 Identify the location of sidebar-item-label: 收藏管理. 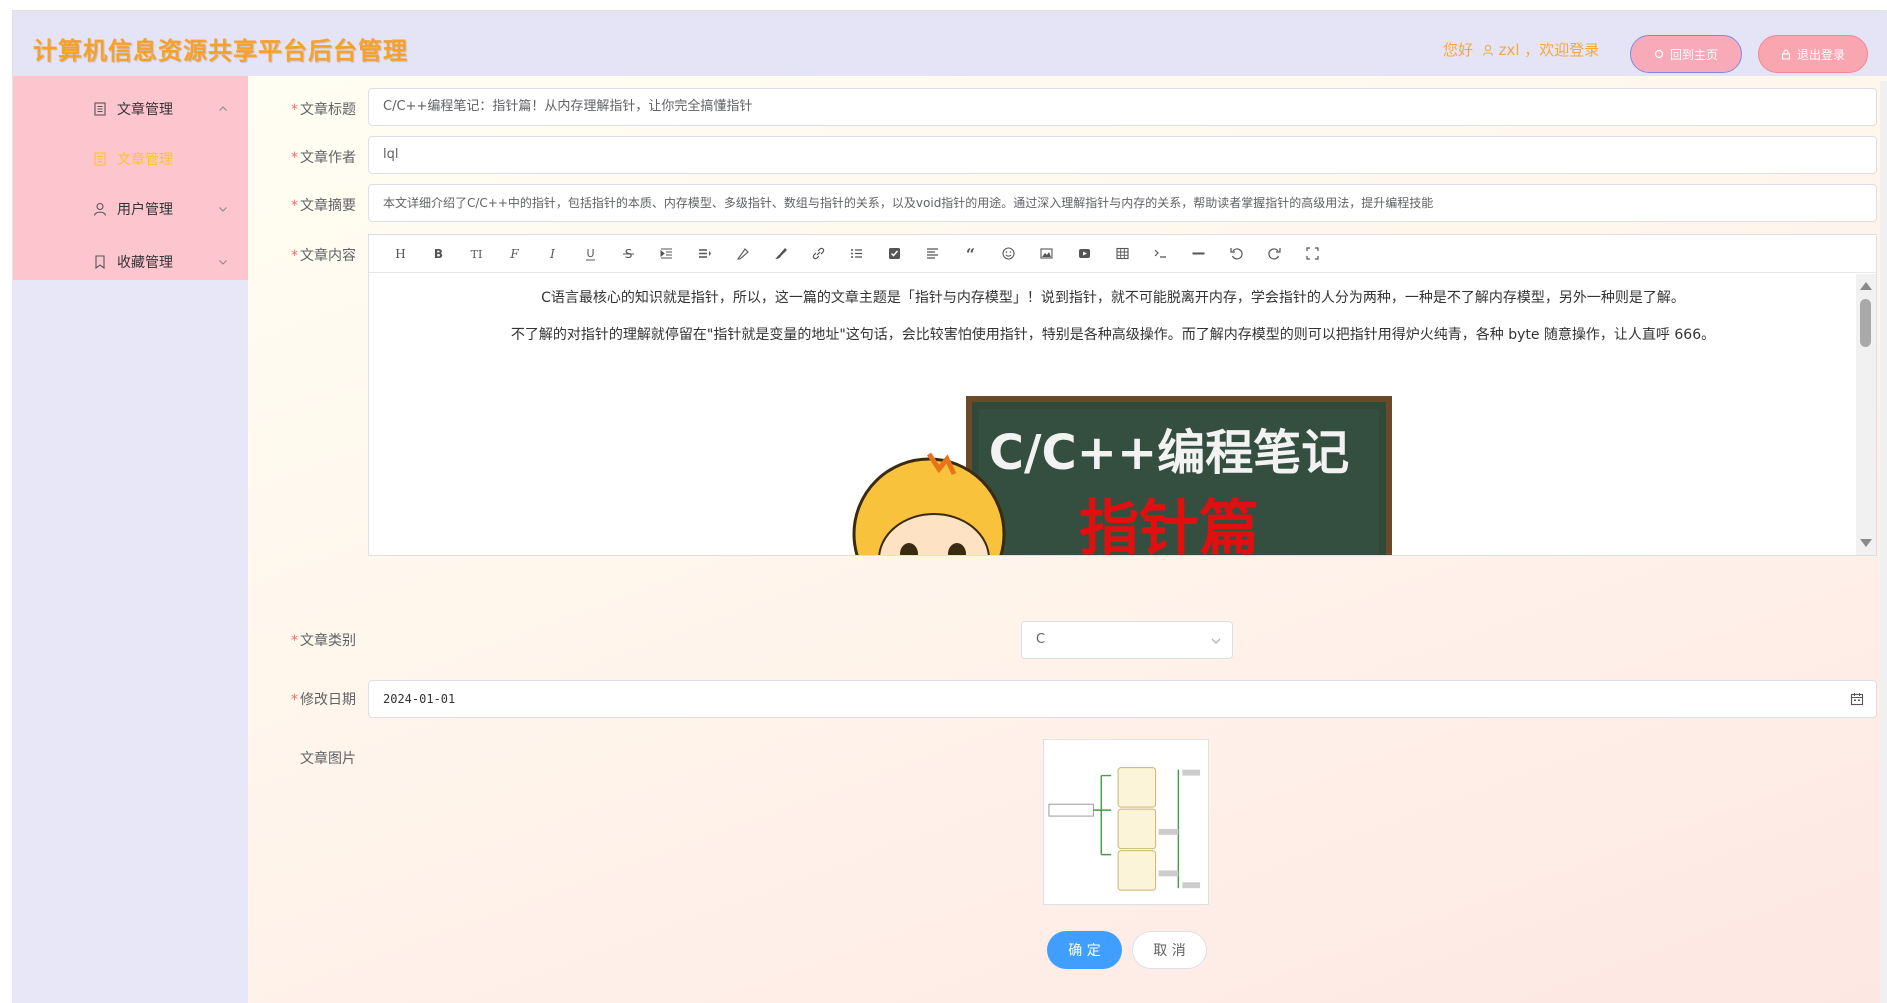
(145, 263).